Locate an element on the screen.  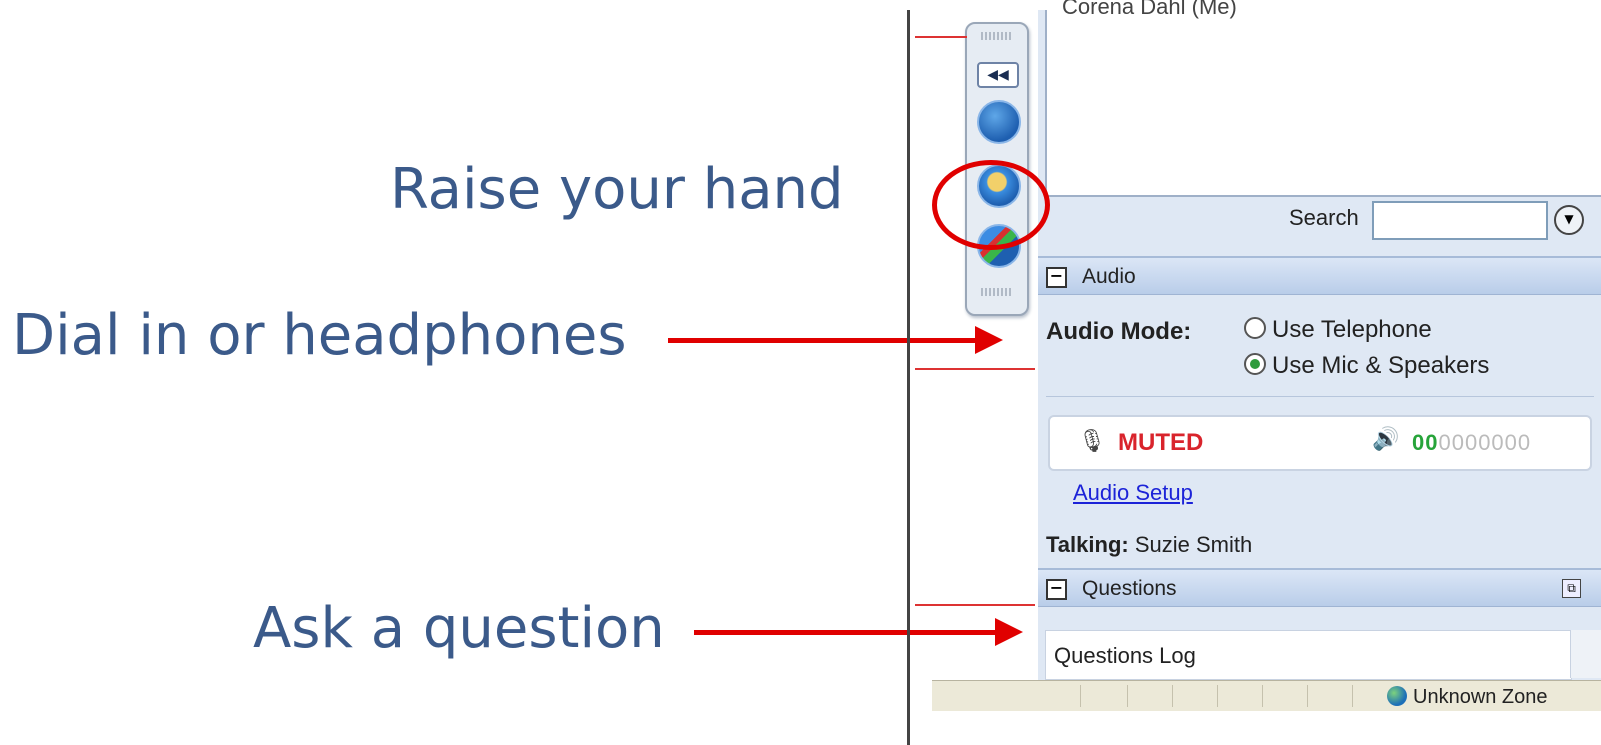
security-zone: Unknown Zone is located at coordinates (1467, 697).